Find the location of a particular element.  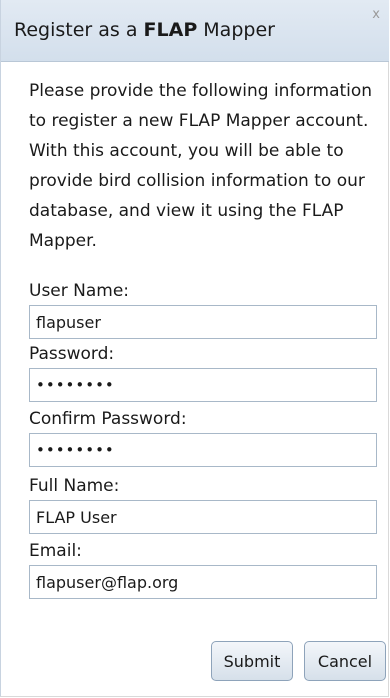

title-suffix: Mapper is located at coordinates (236, 30).